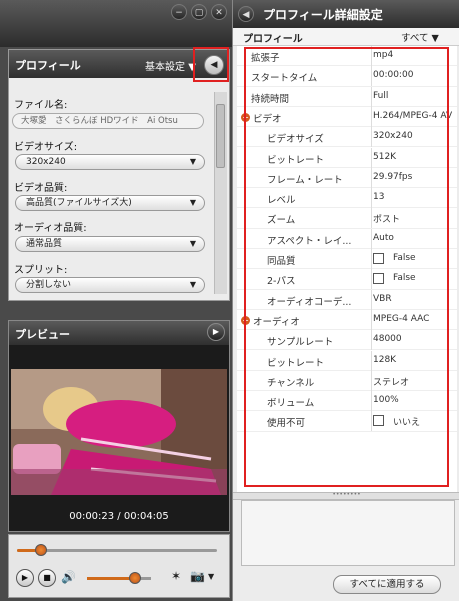  Describe the element at coordinates (346, 496) in the screenshot. I see `pane-splitter: ••••••••` at that location.